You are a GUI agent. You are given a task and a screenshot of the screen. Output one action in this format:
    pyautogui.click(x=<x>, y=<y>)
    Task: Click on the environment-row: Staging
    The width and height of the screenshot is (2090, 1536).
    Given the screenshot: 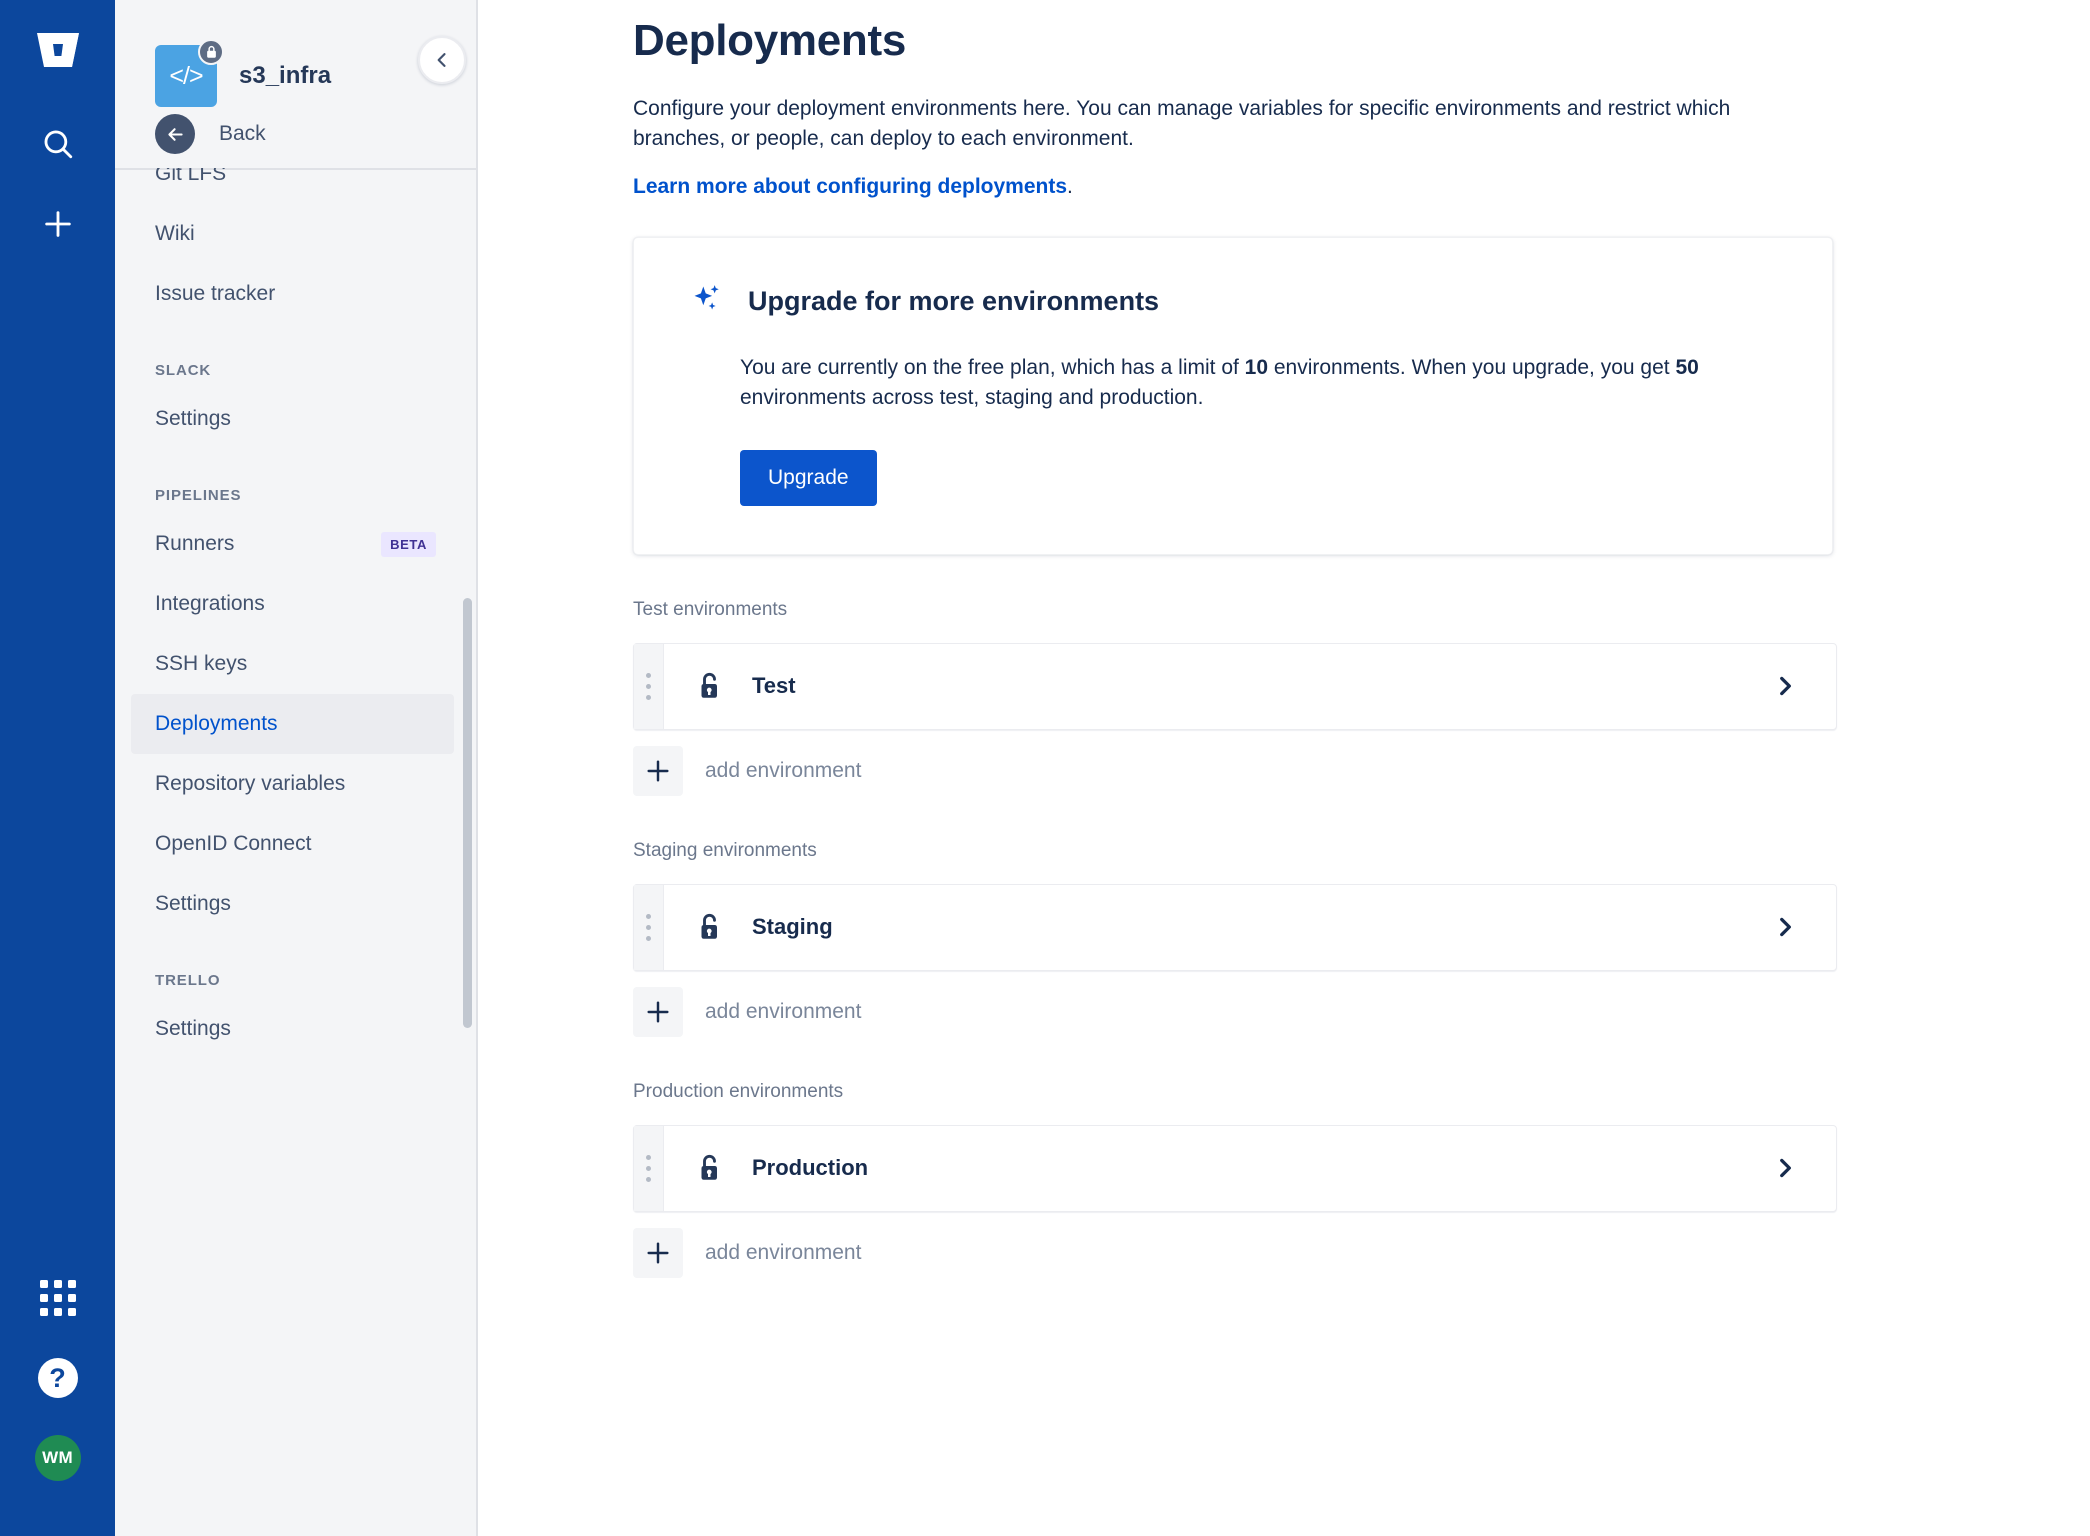 What is the action you would take?
    pyautogui.click(x=1235, y=927)
    